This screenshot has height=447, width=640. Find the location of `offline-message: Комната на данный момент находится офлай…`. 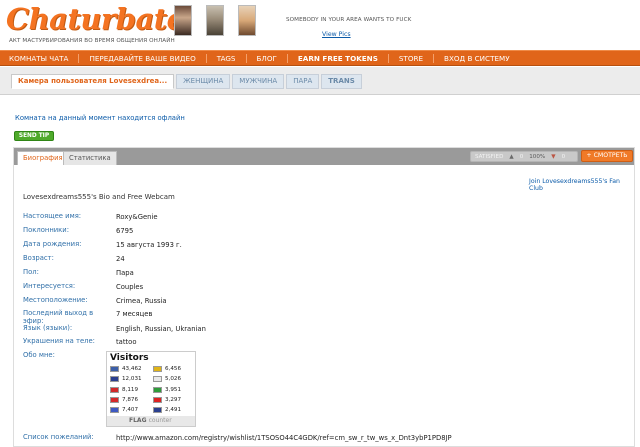

offline-message: Комната на данный момент находится офлай… is located at coordinates (100, 118).